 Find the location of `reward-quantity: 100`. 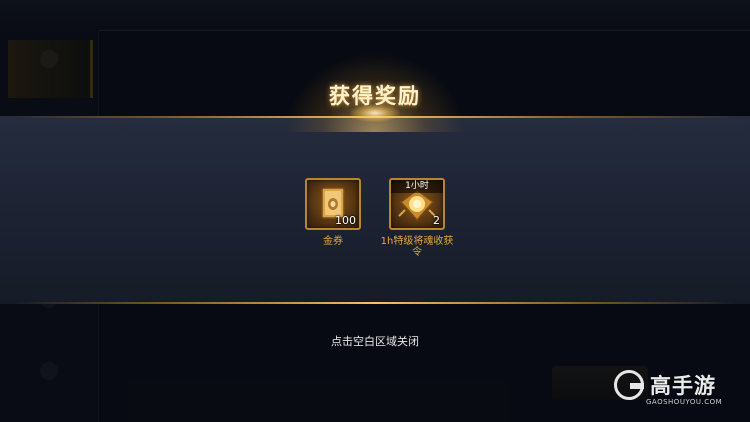

reward-quantity: 100 is located at coordinates (345, 220).